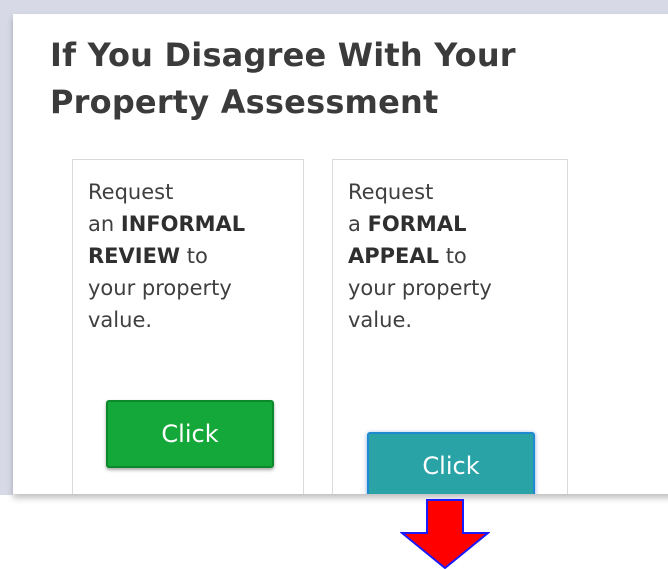 The width and height of the screenshot is (668, 569). What do you see at coordinates (134, 256) in the screenshot?
I see `card-text-bold-2: REVIEW` at bounding box center [134, 256].